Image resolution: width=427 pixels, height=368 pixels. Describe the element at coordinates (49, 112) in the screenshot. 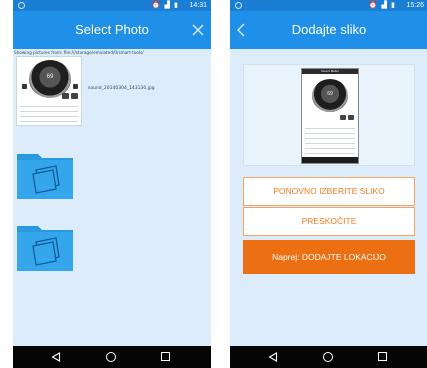

I see `thumbnail-table` at that location.